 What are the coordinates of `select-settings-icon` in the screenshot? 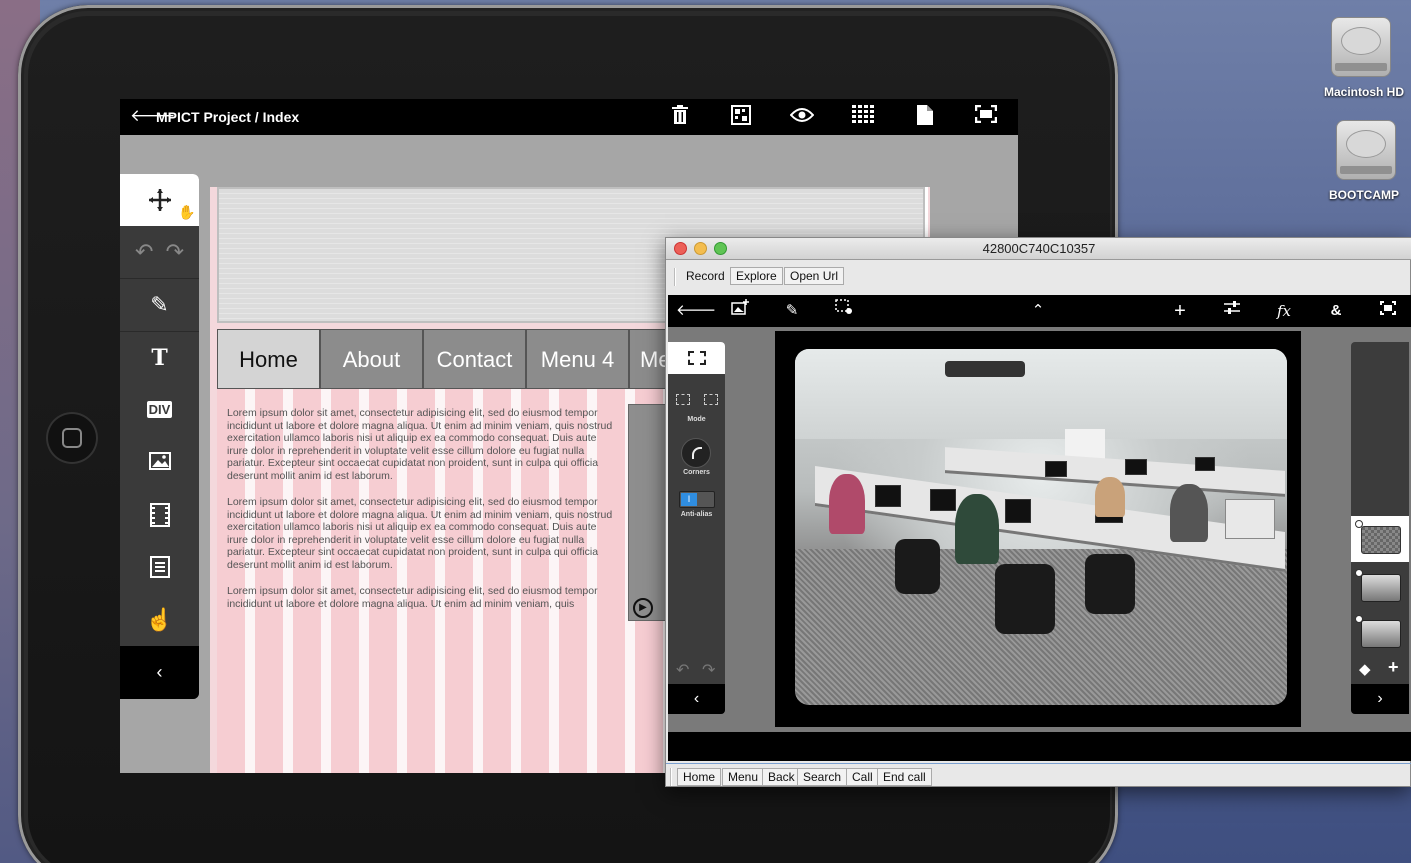 It's located at (844, 311).